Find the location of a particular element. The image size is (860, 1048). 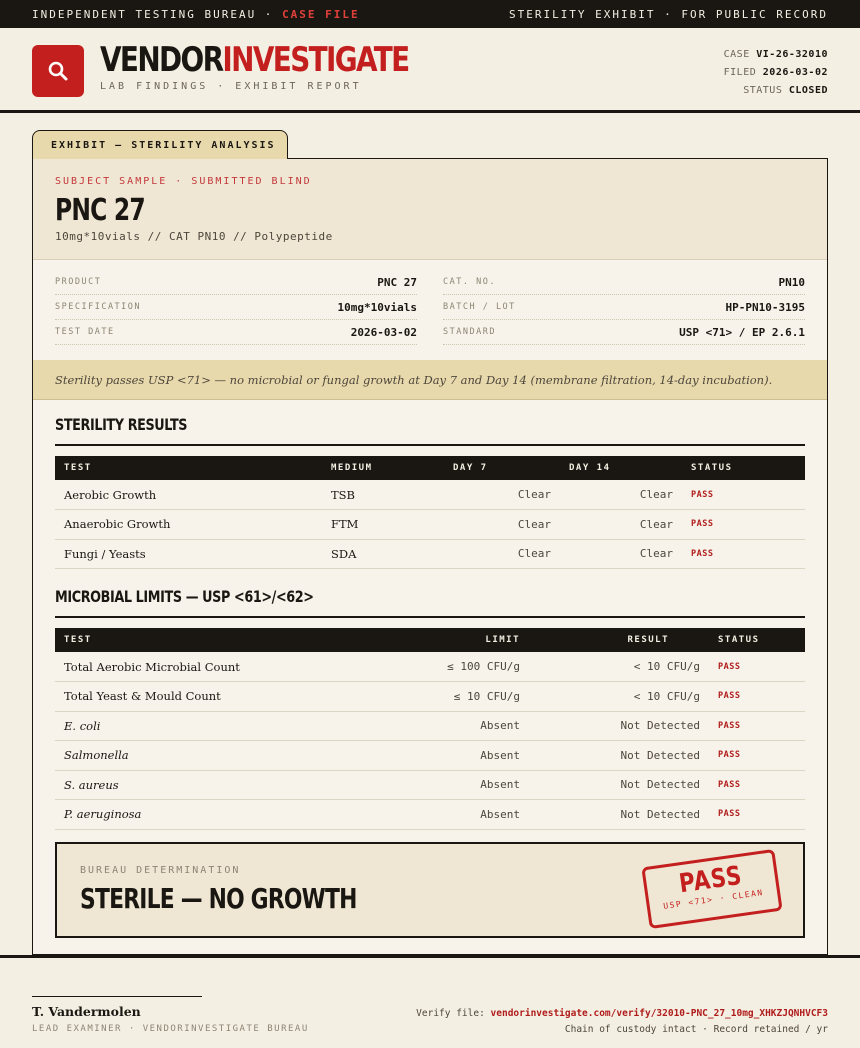

column-header: RESULT is located at coordinates (648, 640).